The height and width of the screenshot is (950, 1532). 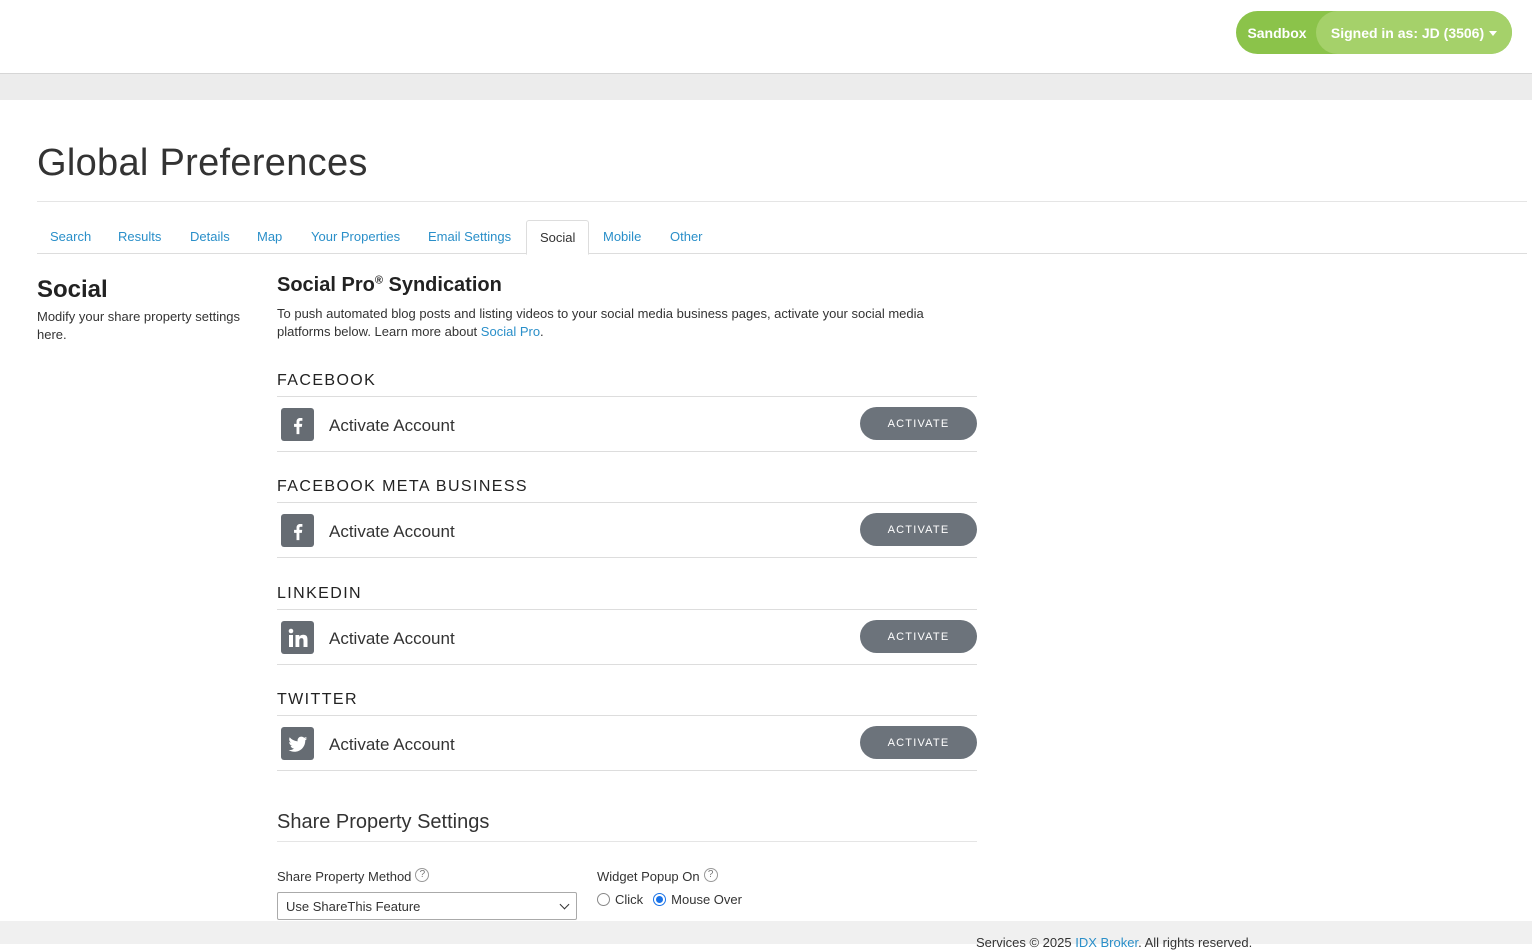 What do you see at coordinates (627, 597) in the screenshot?
I see `linkedin-heading: LINKEDIN` at bounding box center [627, 597].